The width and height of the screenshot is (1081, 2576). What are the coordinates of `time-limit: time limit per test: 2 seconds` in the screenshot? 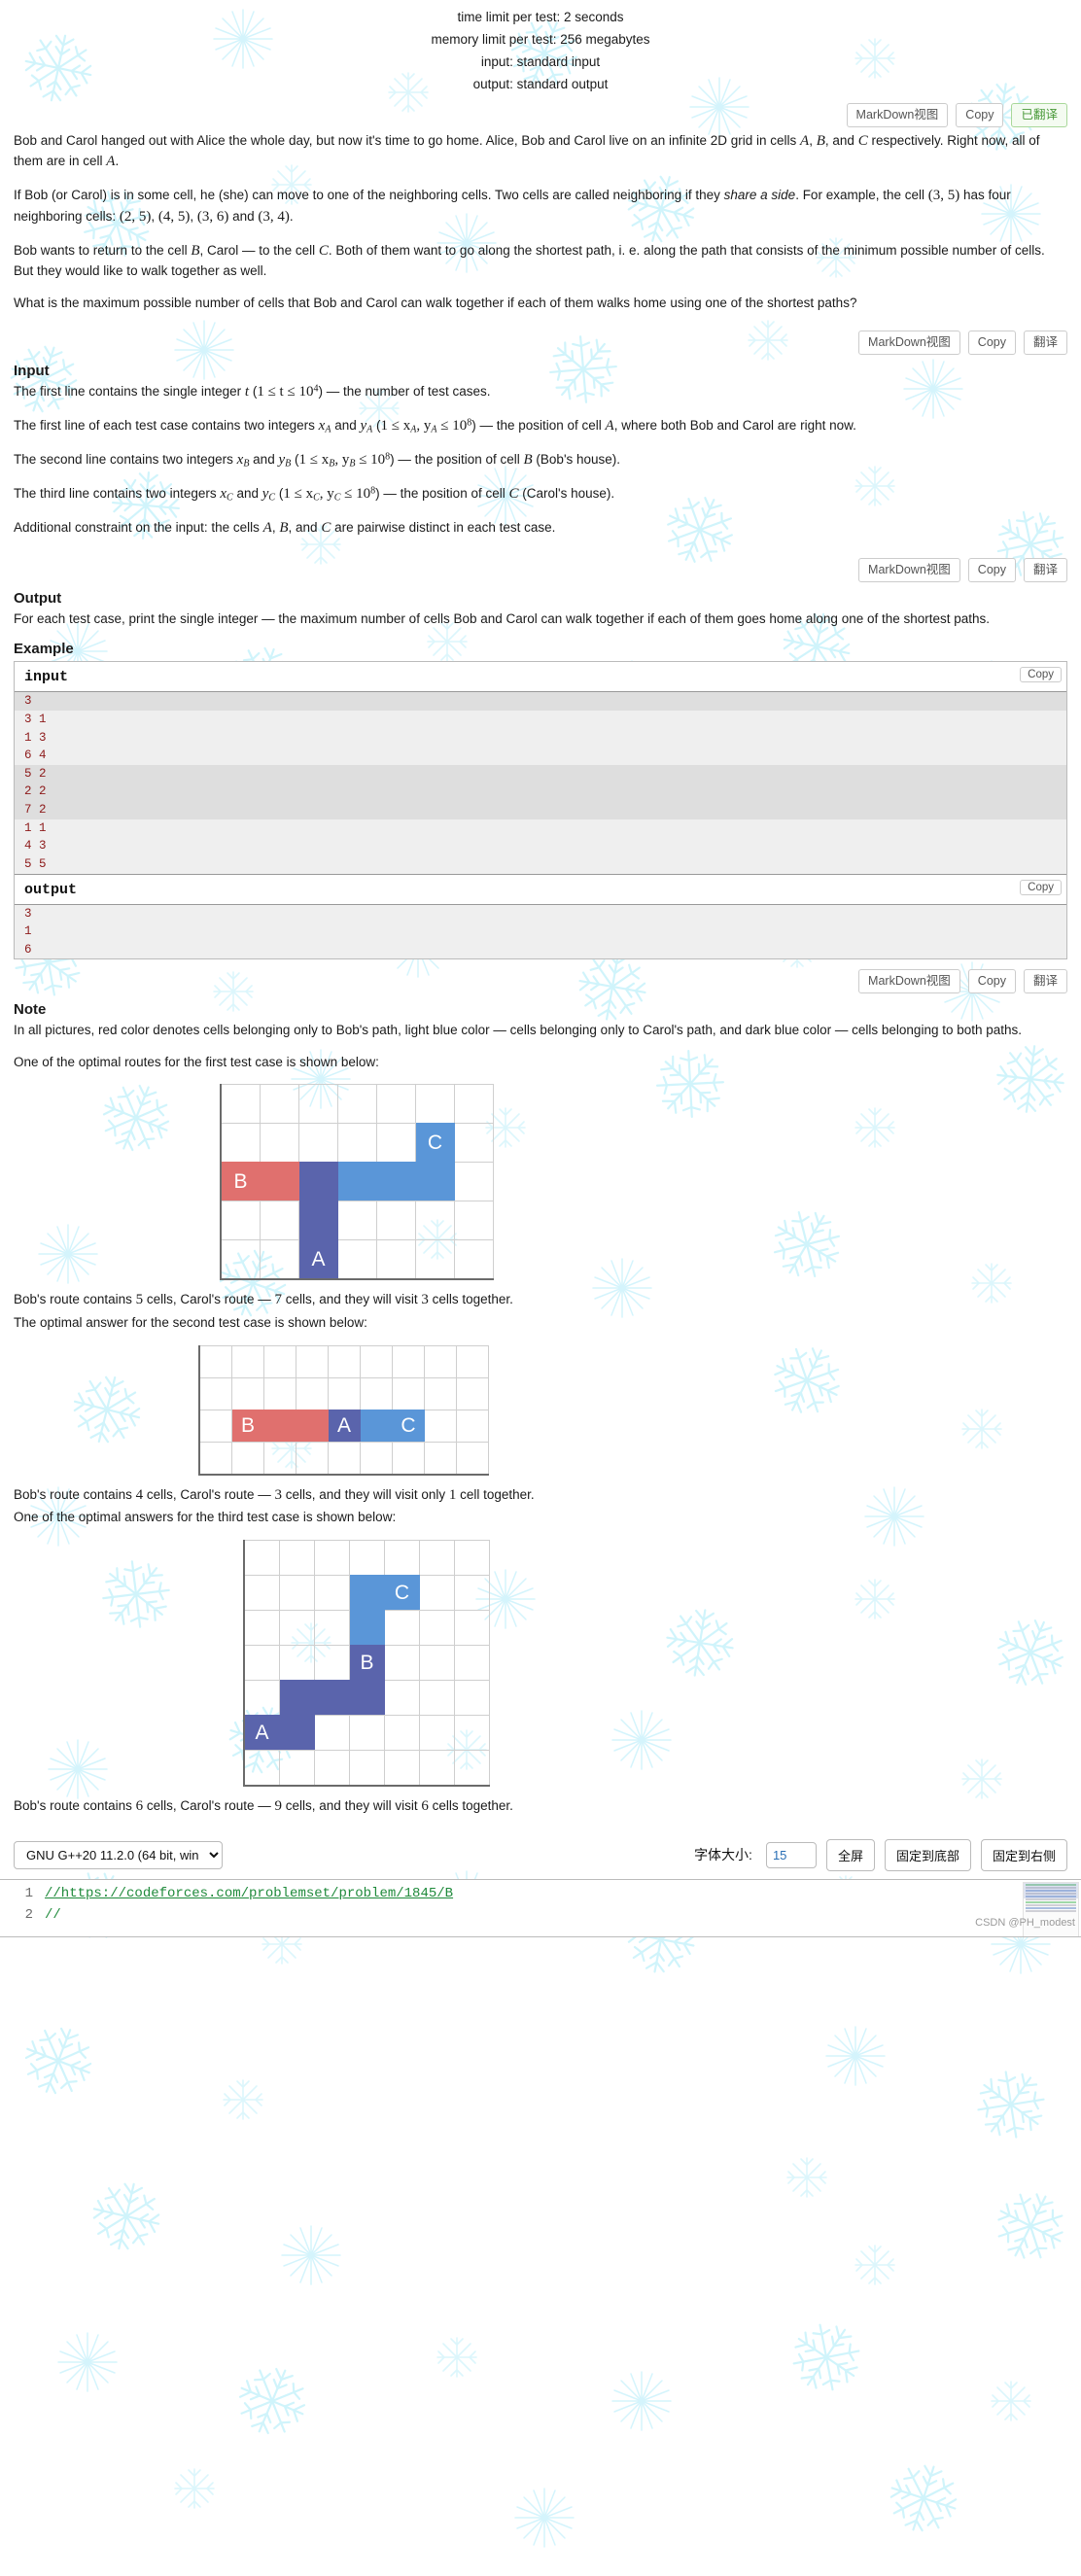 It's located at (540, 17).